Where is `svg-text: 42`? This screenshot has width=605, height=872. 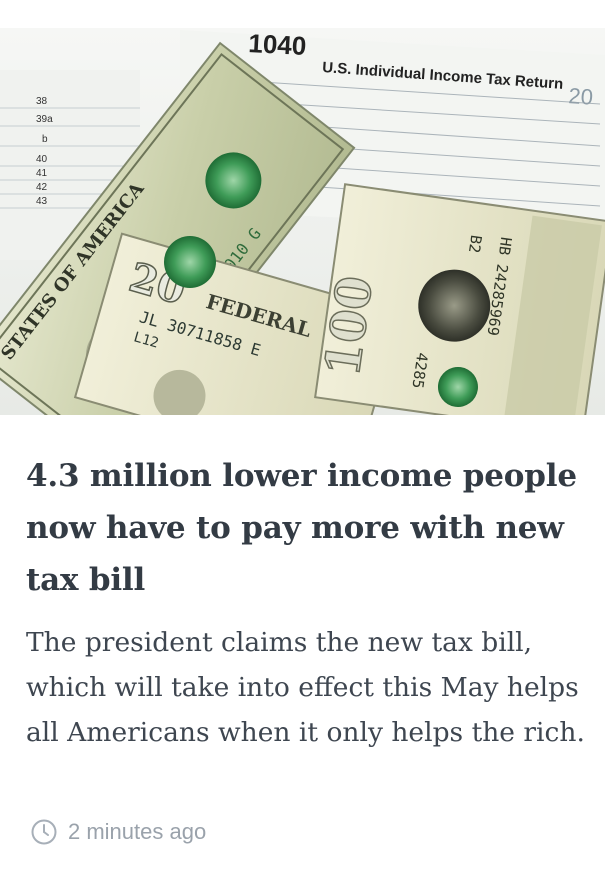
svg-text: 42 is located at coordinates (42, 187).